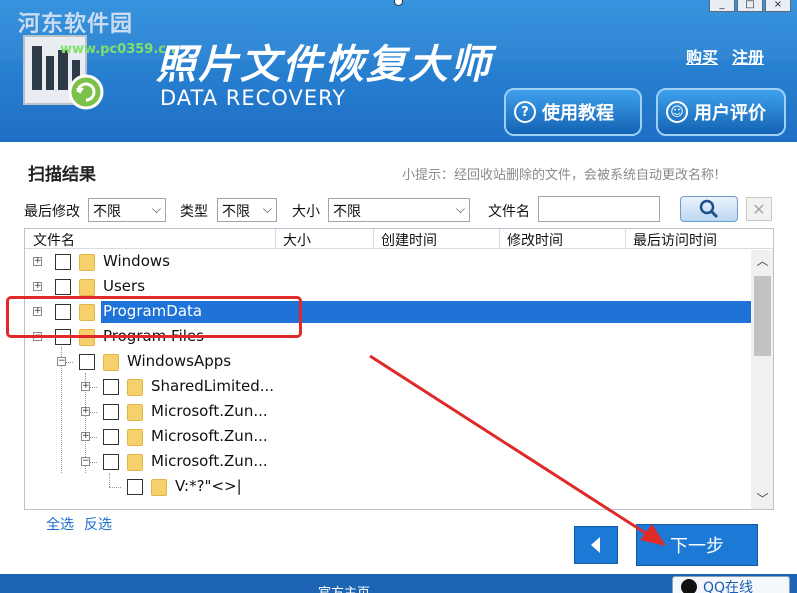 The width and height of the screenshot is (797, 593). Describe the element at coordinates (762, 499) in the screenshot. I see `scroll-down-icon: ﹀` at that location.